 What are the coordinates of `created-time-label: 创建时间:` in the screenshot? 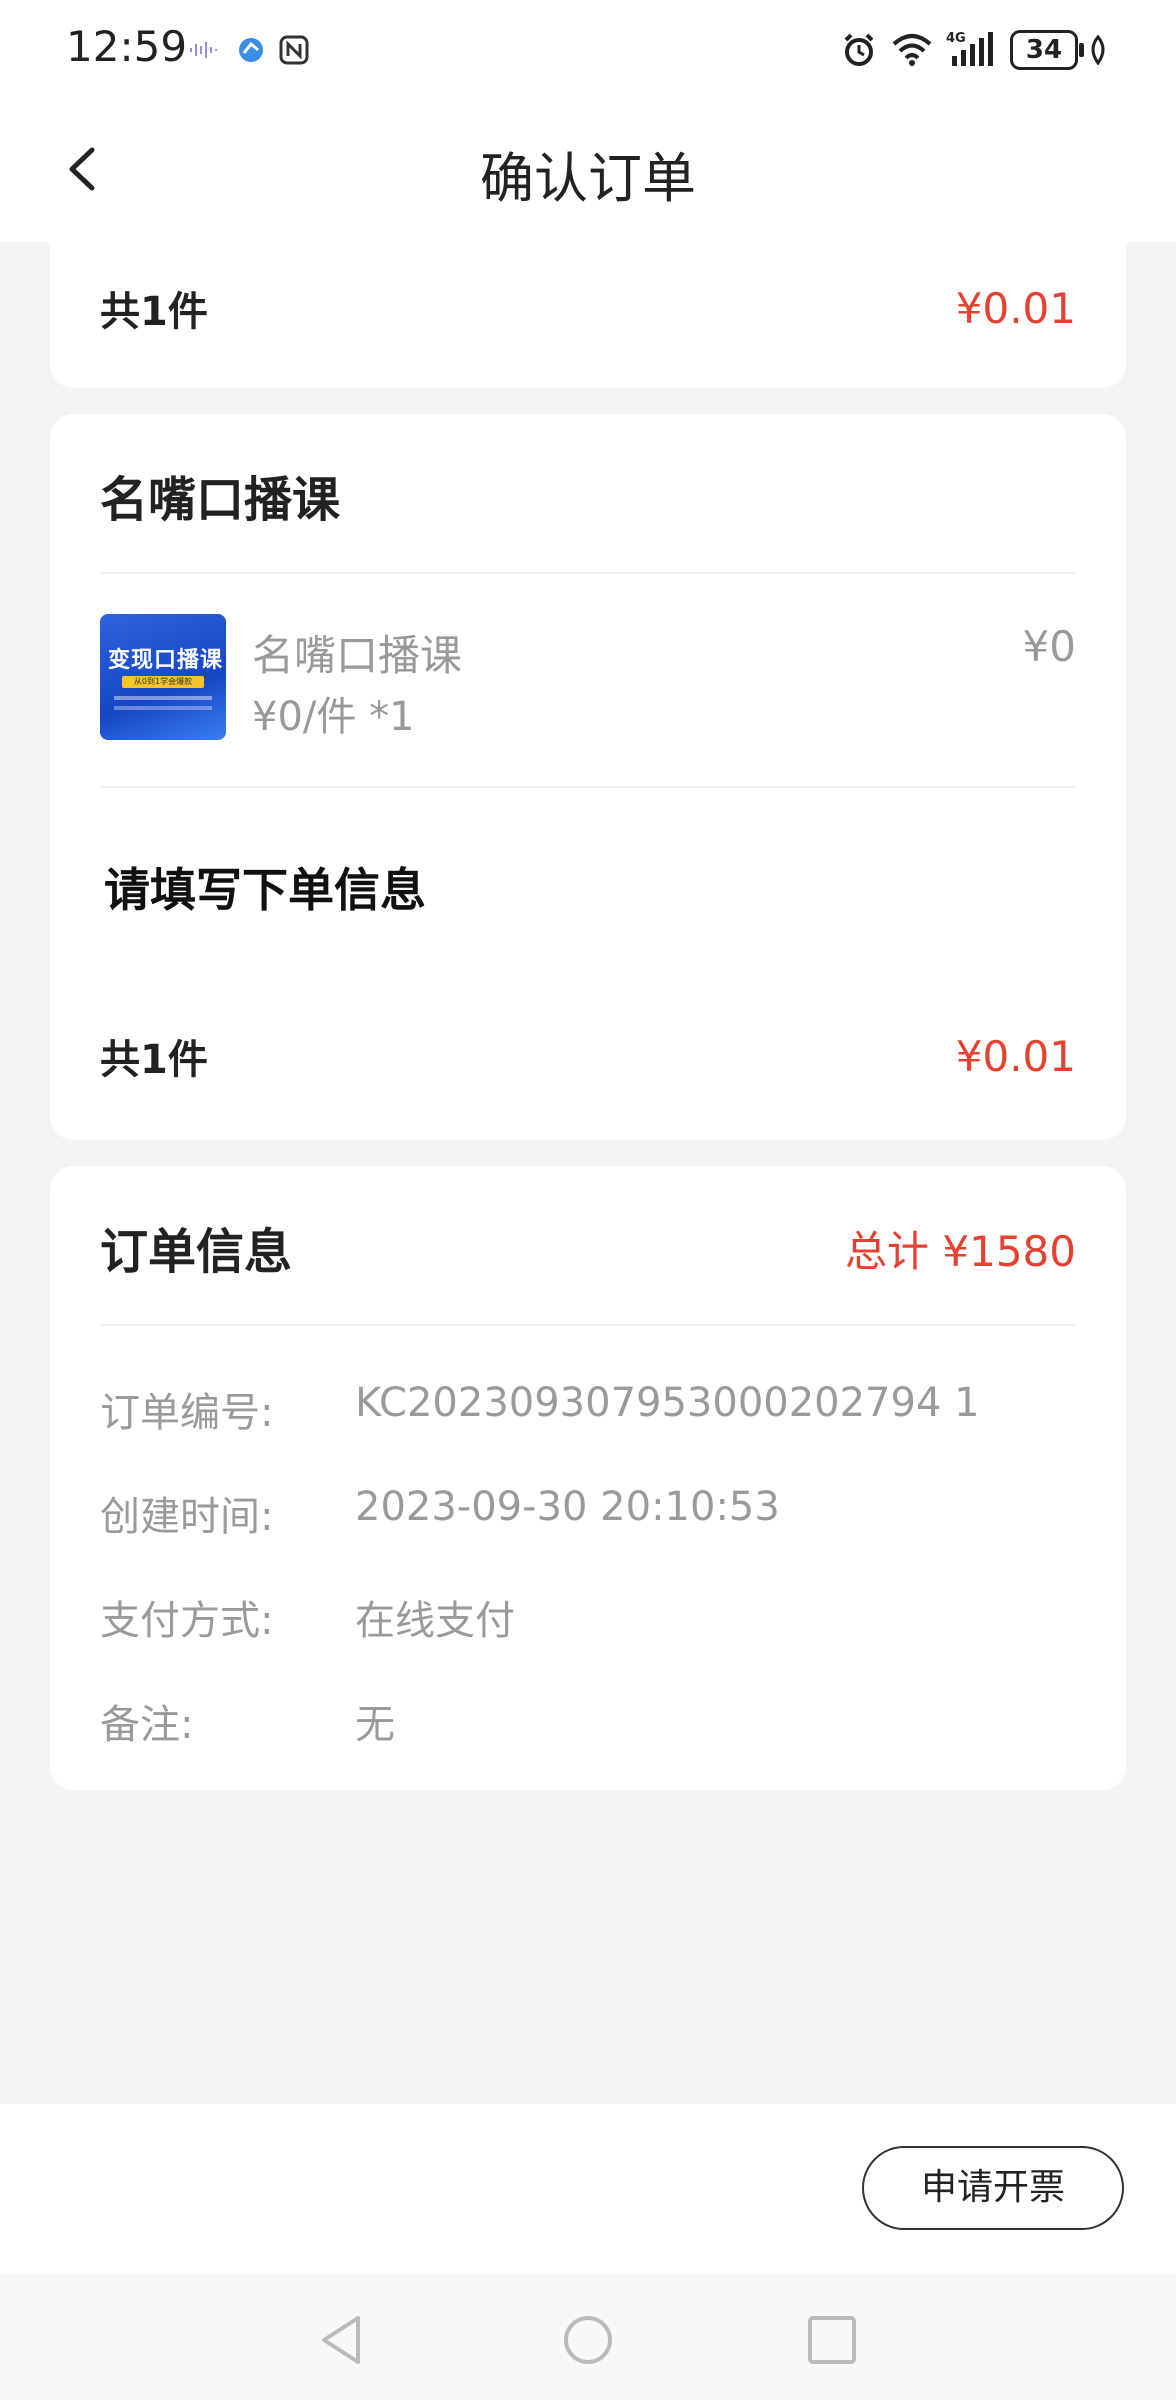 It's located at (187, 1517).